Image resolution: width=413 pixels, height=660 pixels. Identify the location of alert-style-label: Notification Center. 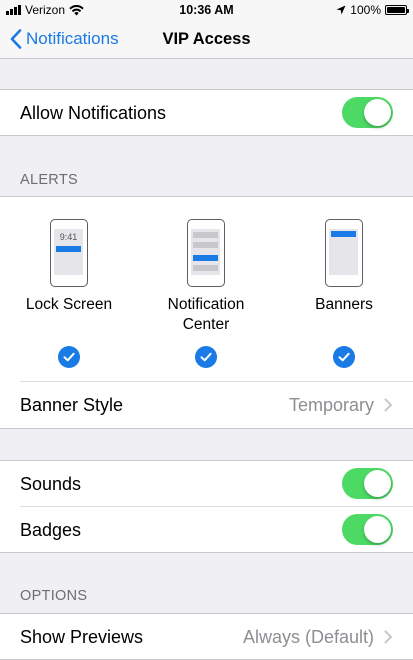
(206, 315).